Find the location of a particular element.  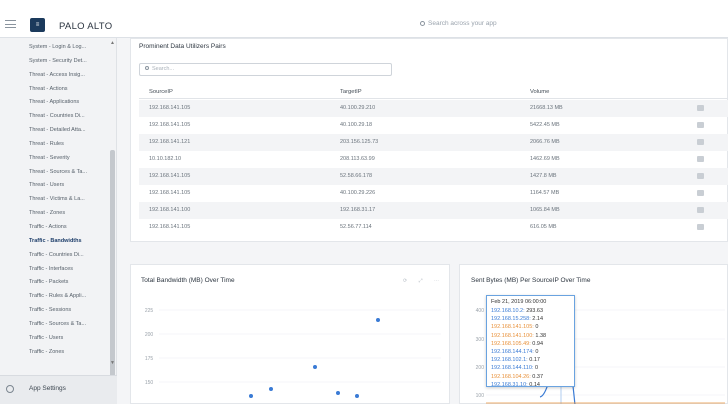

tooltip-ip: 192.168.144.110: is located at coordinates (512, 368).